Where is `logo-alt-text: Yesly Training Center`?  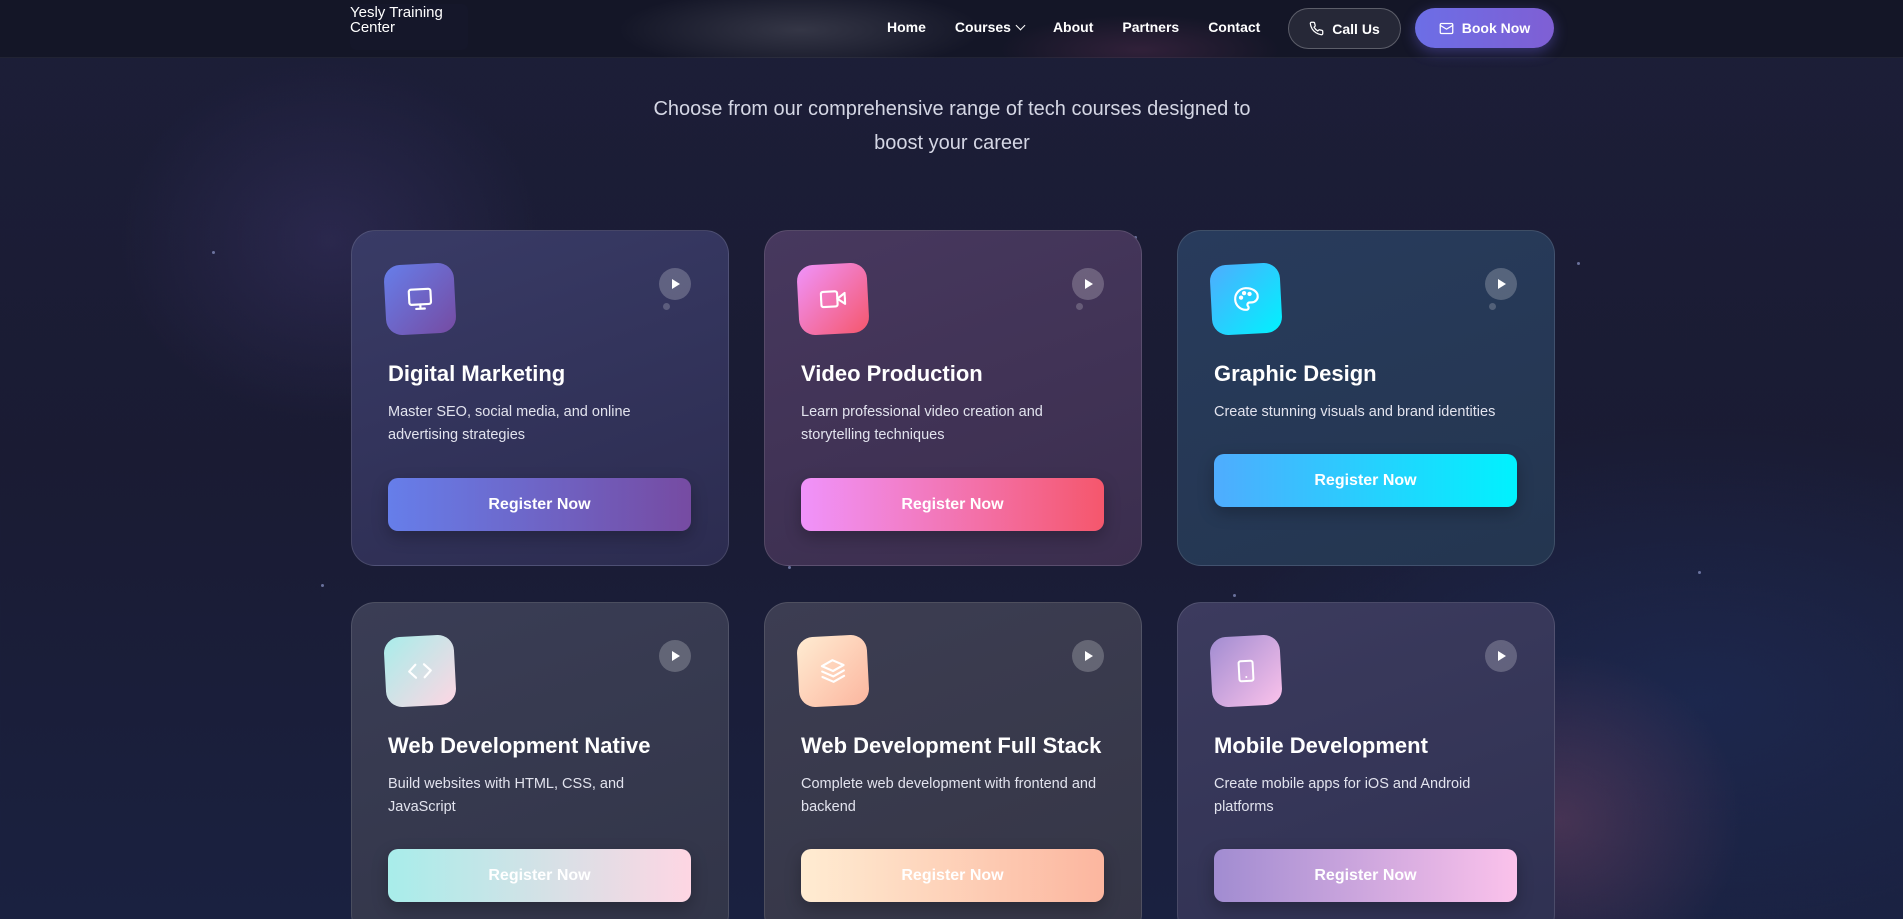 logo-alt-text: Yesly Training Center is located at coordinates (396, 20).